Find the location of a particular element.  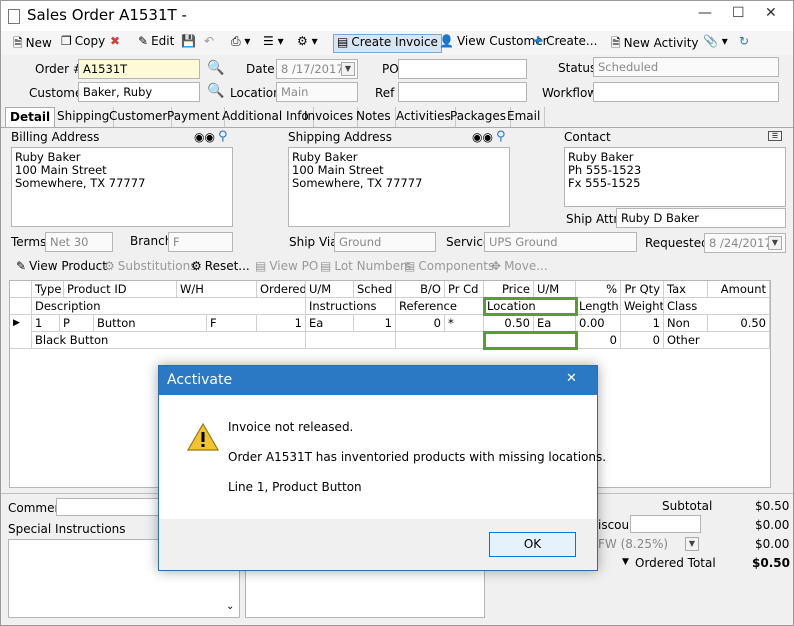

view-product-button: ✎ View Product is located at coordinates (61, 268).